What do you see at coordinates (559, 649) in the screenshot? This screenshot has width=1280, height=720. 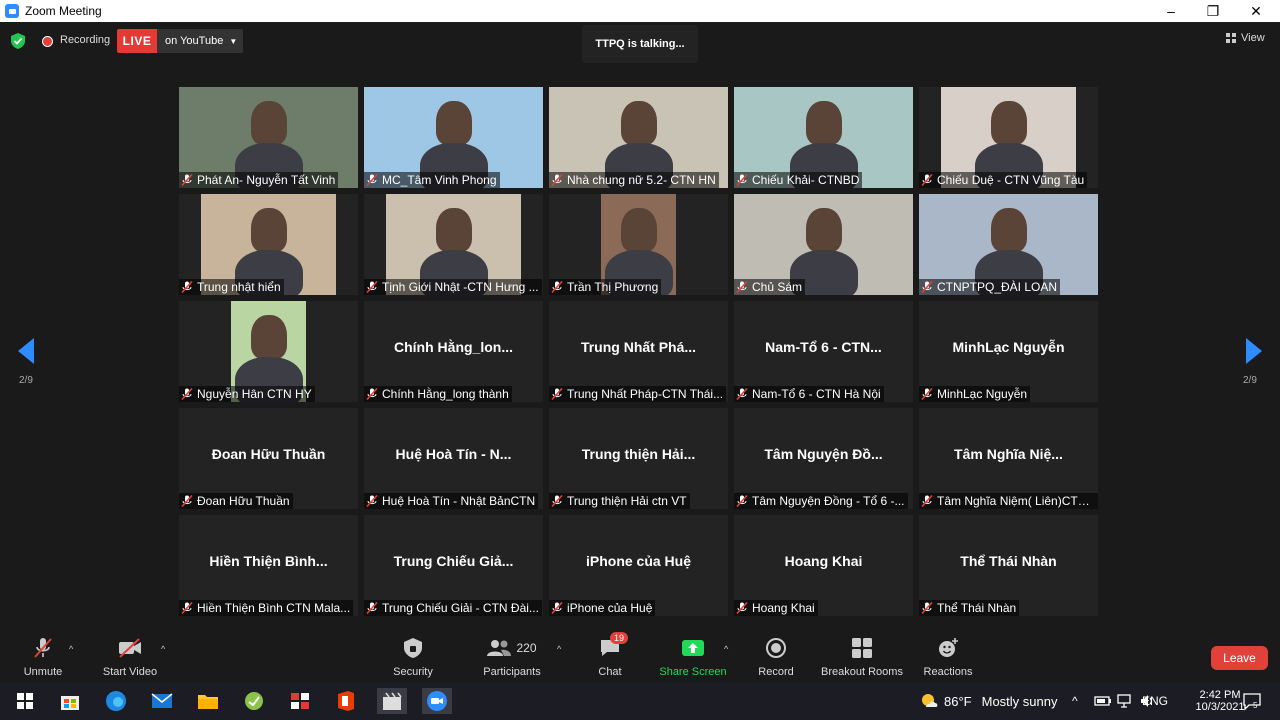 I see `participants-options-caret-icon: ^` at bounding box center [559, 649].